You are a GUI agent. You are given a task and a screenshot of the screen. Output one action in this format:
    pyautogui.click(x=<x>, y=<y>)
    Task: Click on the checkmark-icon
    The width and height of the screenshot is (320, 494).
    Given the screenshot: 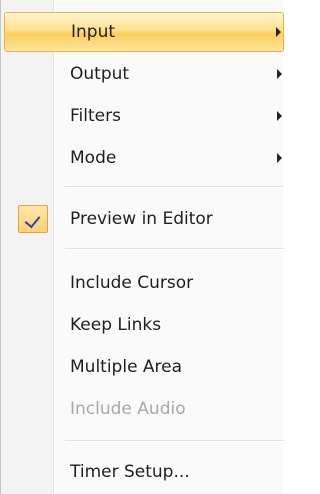 What is the action you would take?
    pyautogui.click(x=33, y=219)
    